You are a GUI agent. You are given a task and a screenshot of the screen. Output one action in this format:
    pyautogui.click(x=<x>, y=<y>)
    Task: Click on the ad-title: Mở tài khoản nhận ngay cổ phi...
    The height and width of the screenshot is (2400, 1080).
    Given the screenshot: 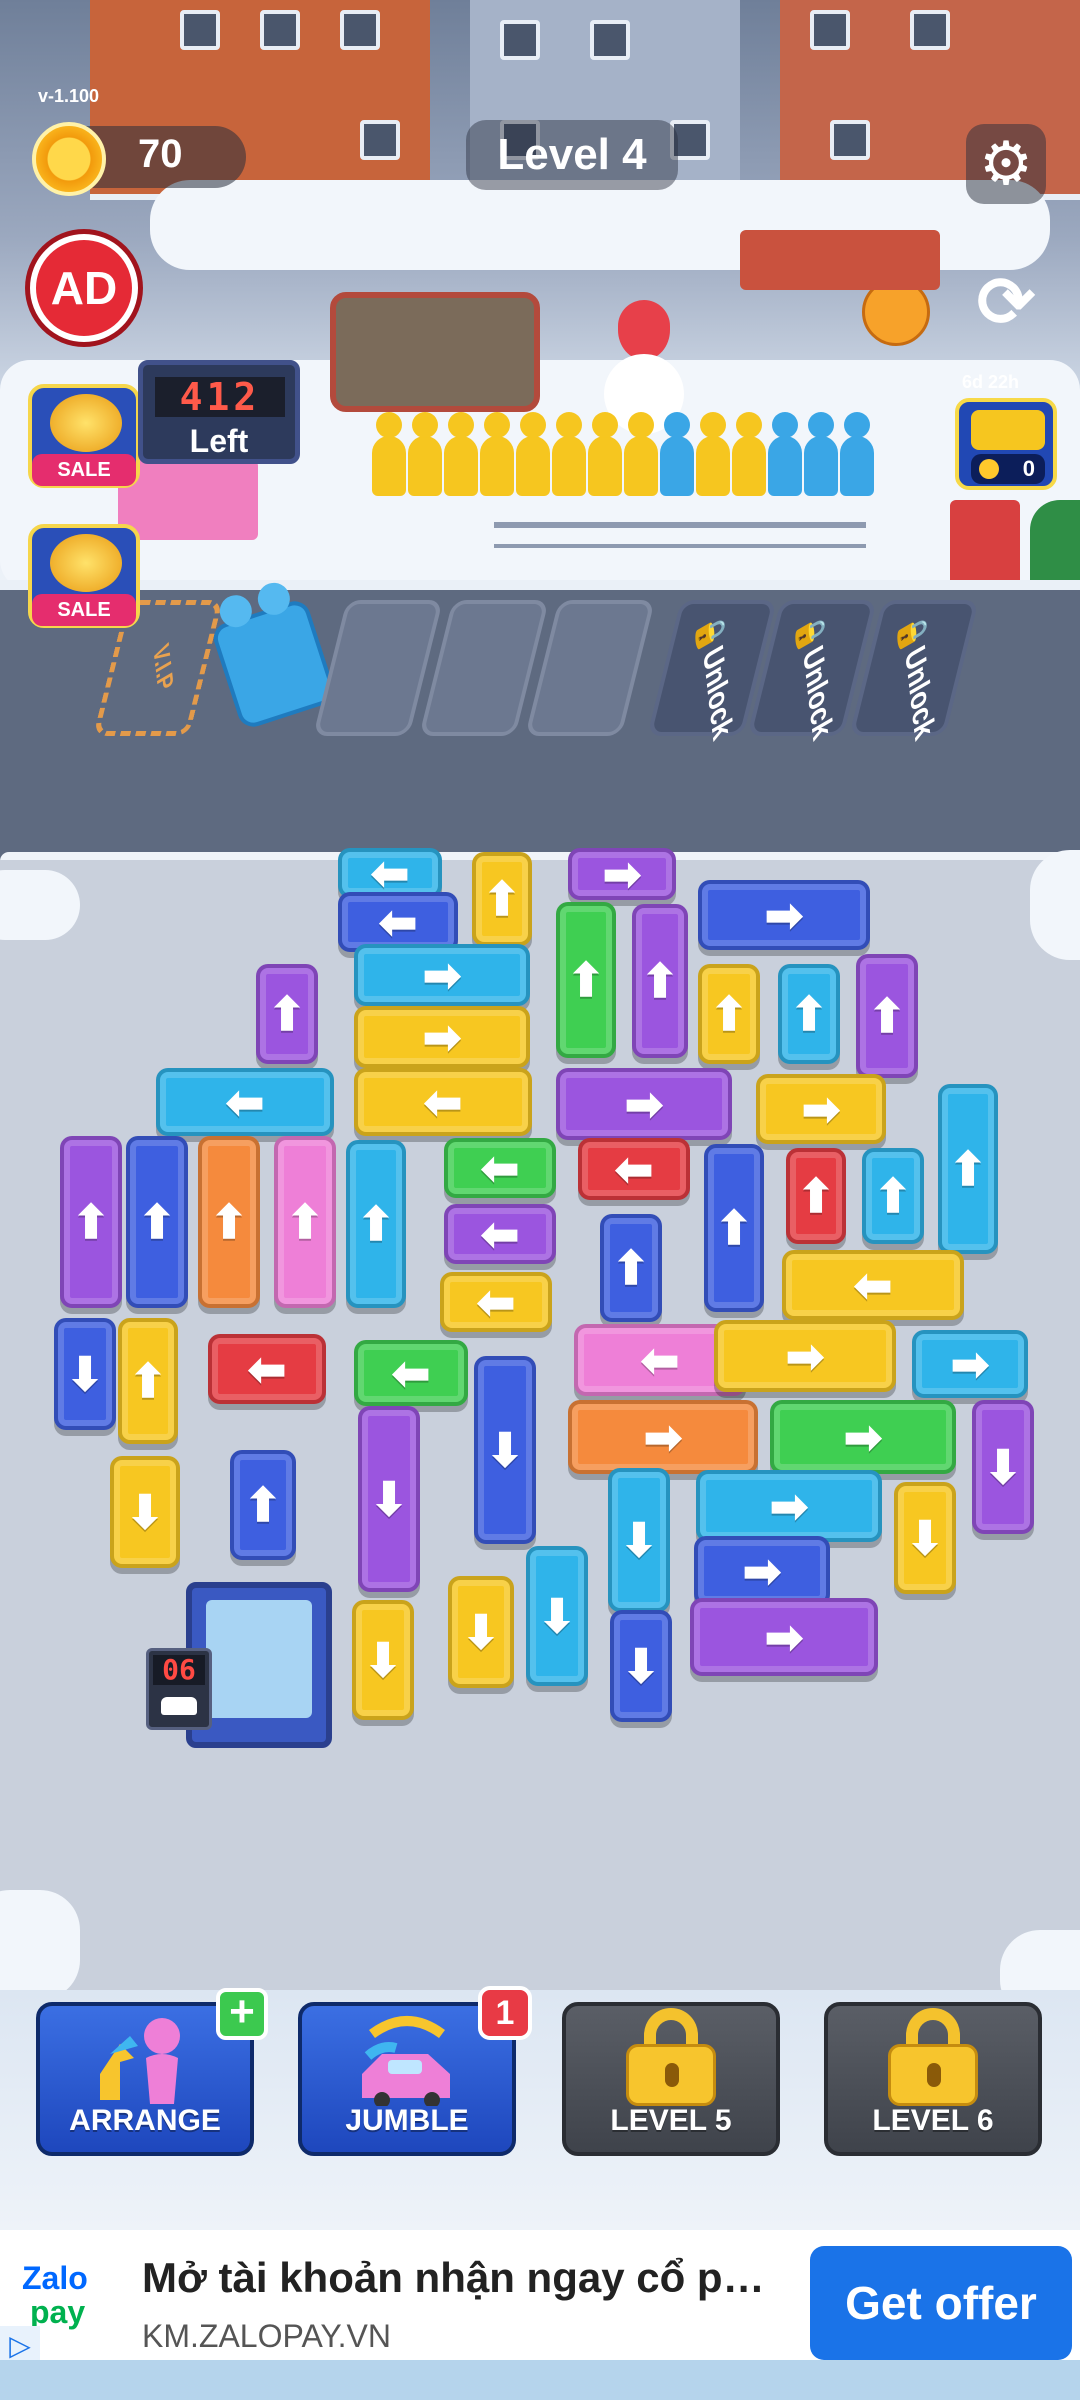 What is the action you would take?
    pyautogui.click(x=462, y=2278)
    